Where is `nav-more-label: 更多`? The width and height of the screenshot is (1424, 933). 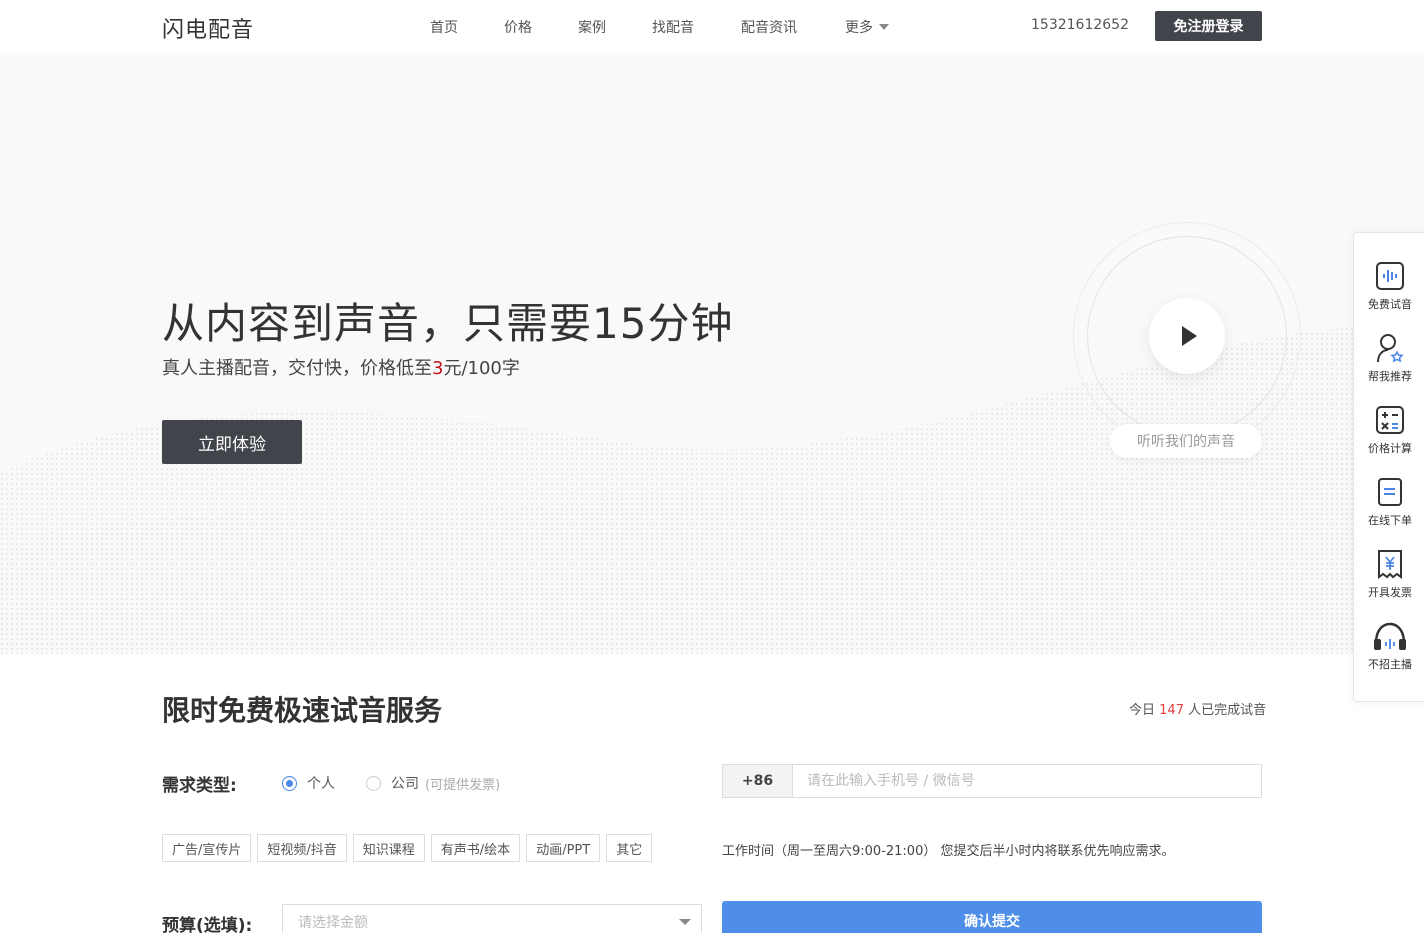
nav-more-label: 更多 is located at coordinates (859, 28).